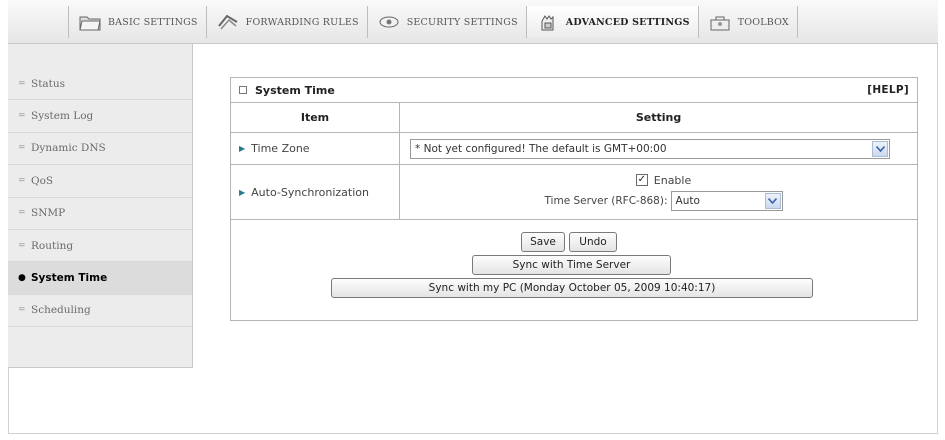 This screenshot has height=440, width=945. I want to click on column-header-item: Item, so click(315, 117).